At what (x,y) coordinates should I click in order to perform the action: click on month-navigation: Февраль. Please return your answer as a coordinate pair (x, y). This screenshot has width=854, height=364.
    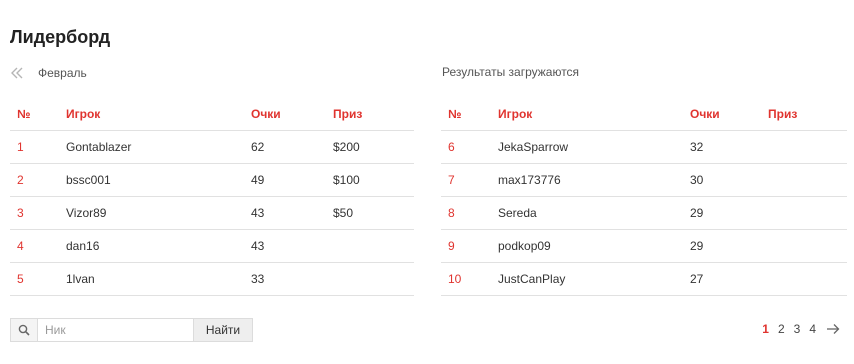
    Looking at the image, I should click on (48, 73).